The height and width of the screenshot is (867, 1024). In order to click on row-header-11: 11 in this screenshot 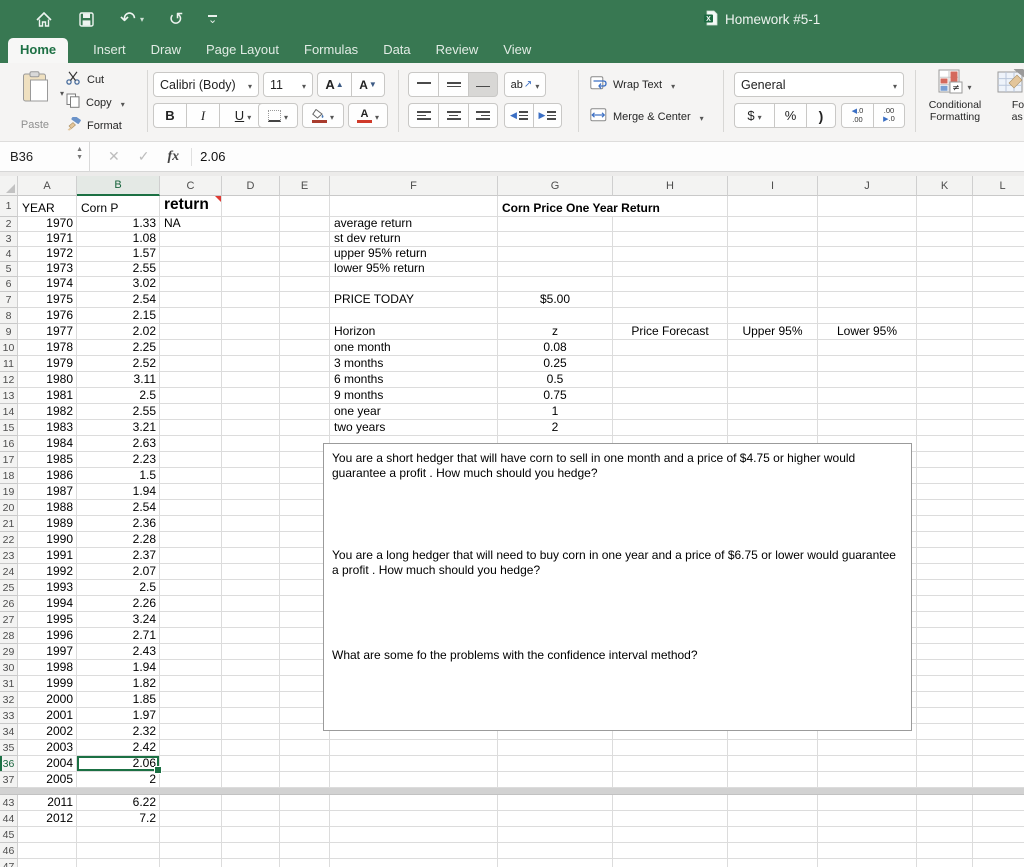, I will do `click(9, 364)`.